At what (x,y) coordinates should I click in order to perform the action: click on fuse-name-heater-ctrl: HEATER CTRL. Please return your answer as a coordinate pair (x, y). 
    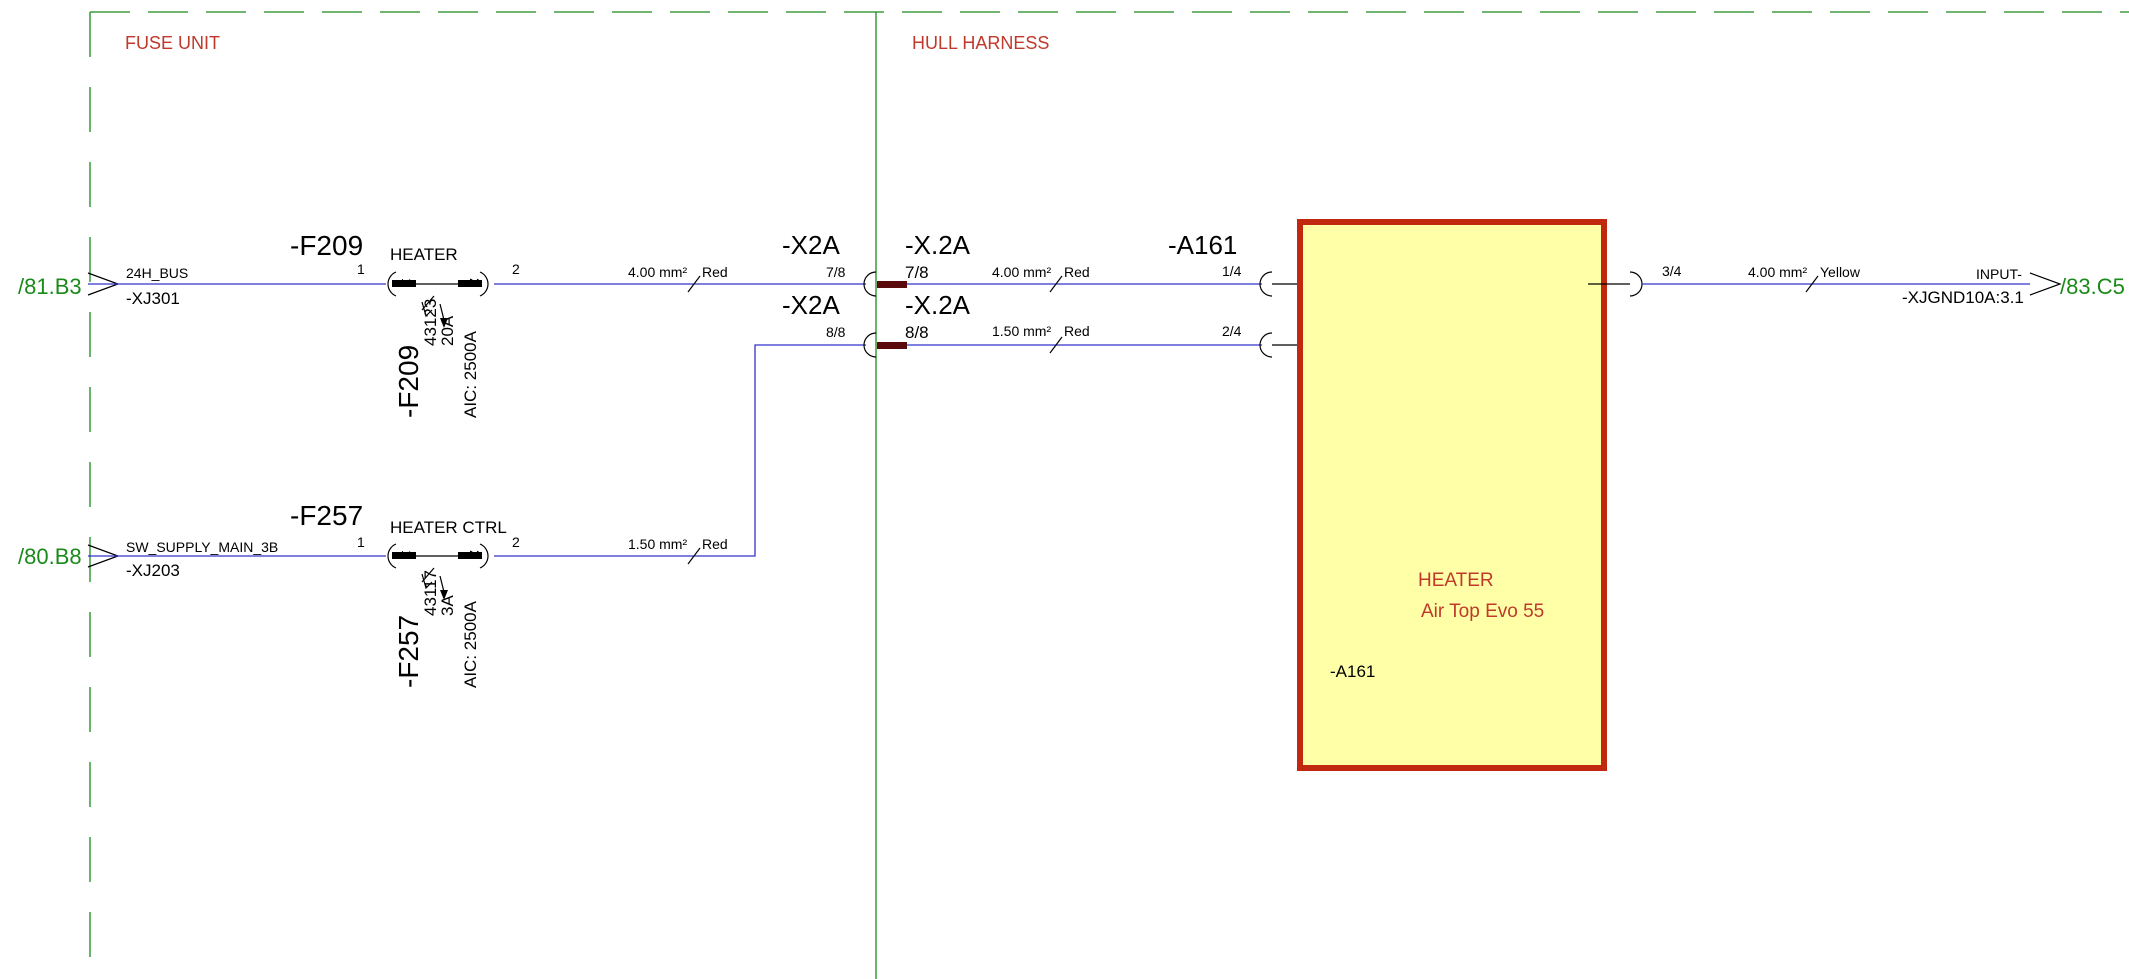
    Looking at the image, I should click on (448, 527).